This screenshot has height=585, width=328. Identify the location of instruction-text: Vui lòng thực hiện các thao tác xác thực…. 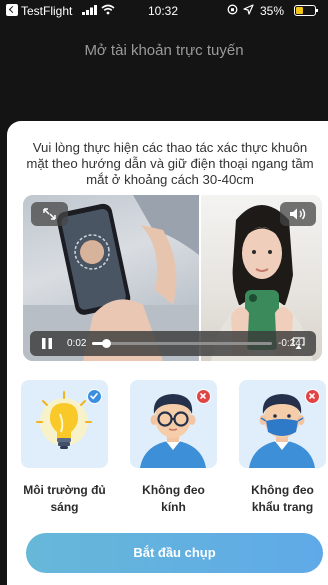
(170, 163).